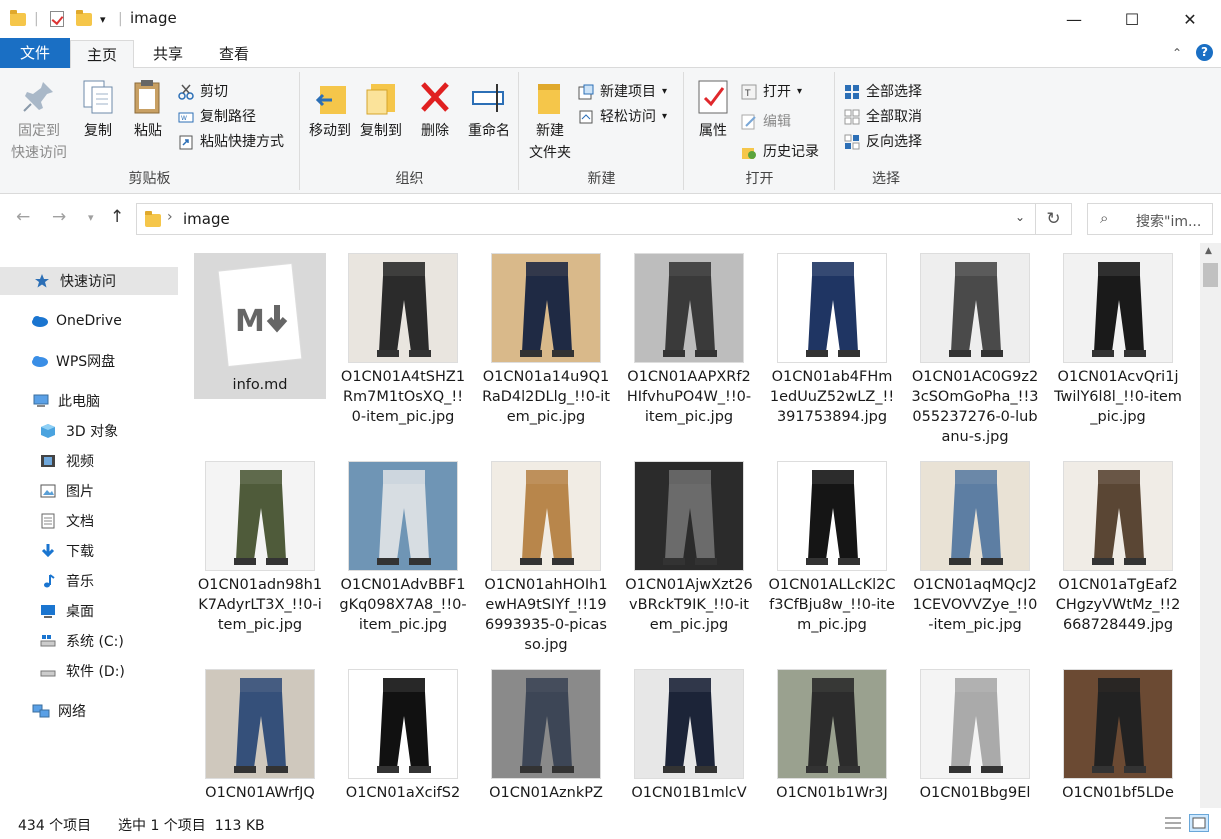 This screenshot has height=839, width=1221. What do you see at coordinates (791, 152) in the screenshot?
I see `history-label: 历史记录` at bounding box center [791, 152].